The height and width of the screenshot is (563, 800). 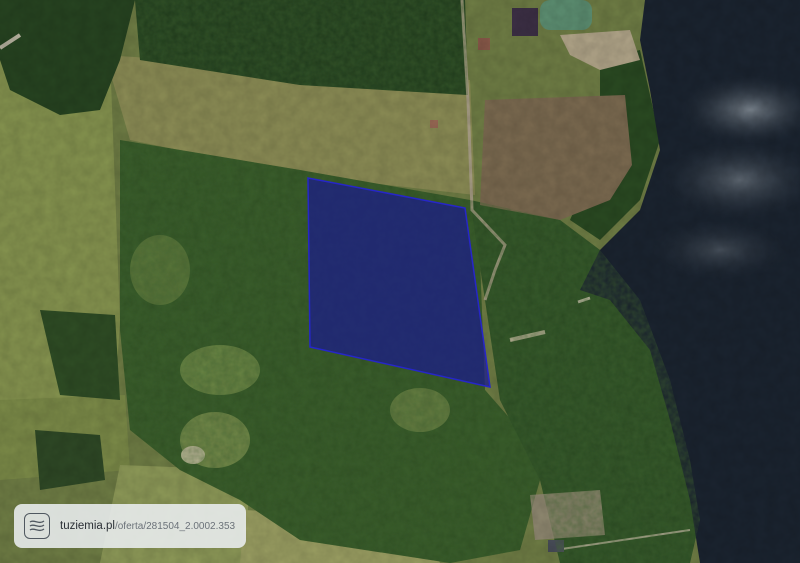 I want to click on attribution-badge: tuziemia.pl/oferta/281504_2.0002.353, so click(x=130, y=526).